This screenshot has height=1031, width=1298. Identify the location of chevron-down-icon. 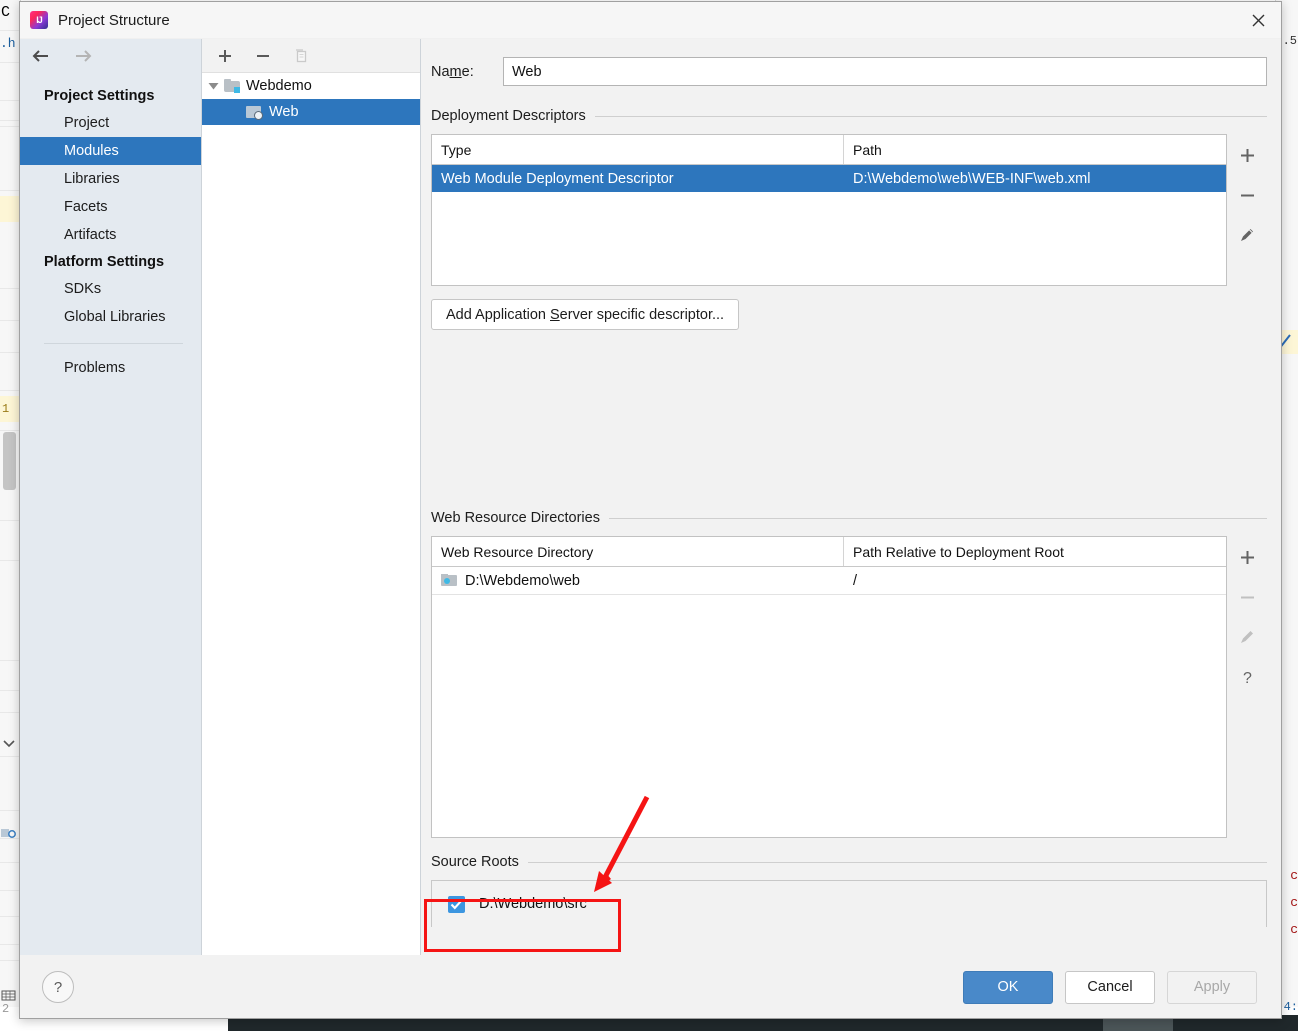
(213, 86).